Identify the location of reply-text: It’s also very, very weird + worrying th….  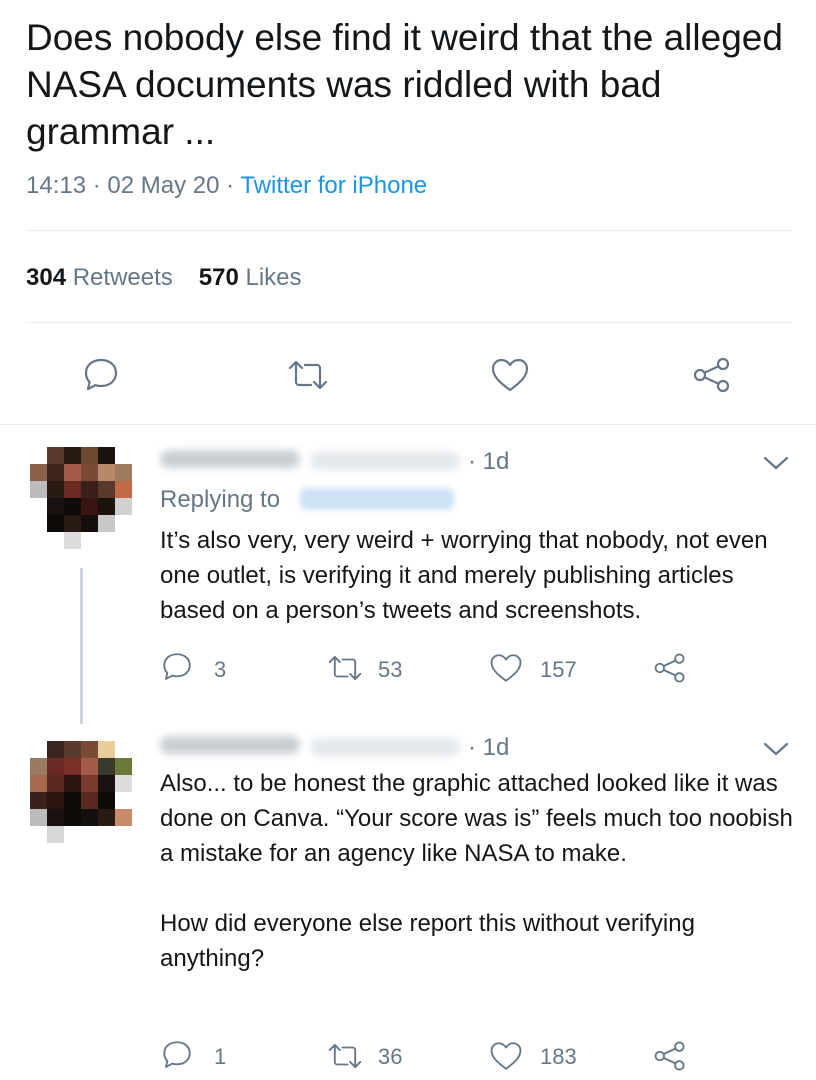
(464, 575).